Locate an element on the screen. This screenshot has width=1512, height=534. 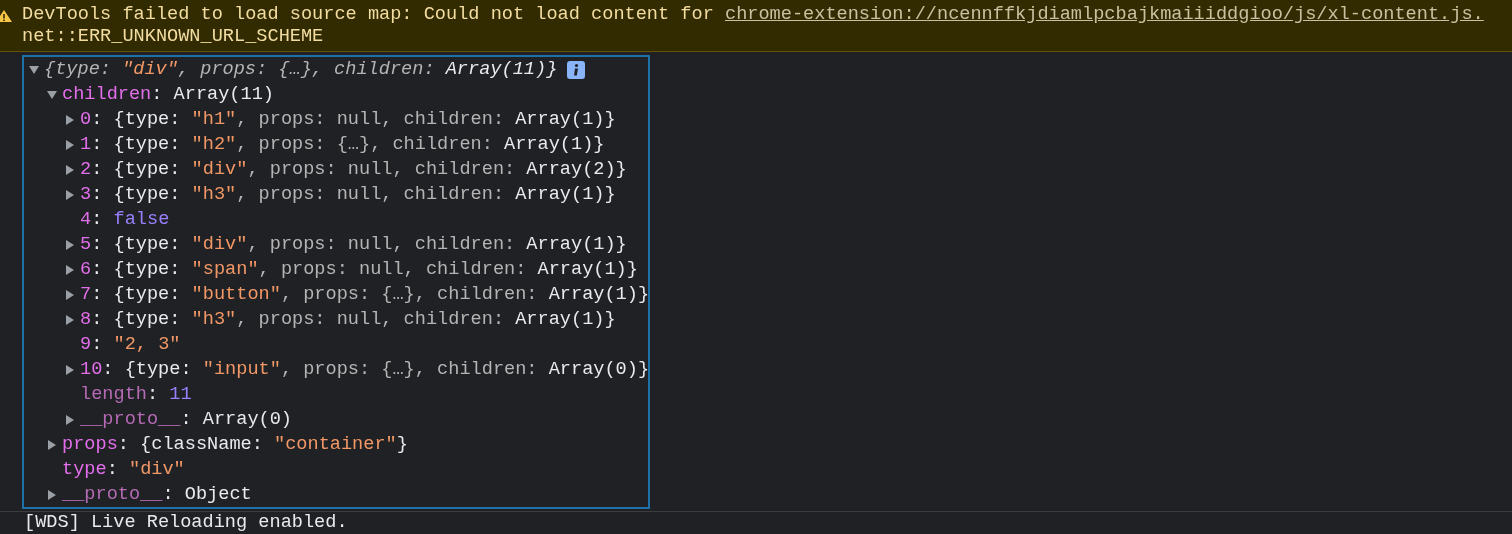
console-message: [WDS] Live Reloading enabled. is located at coordinates (756, 522).